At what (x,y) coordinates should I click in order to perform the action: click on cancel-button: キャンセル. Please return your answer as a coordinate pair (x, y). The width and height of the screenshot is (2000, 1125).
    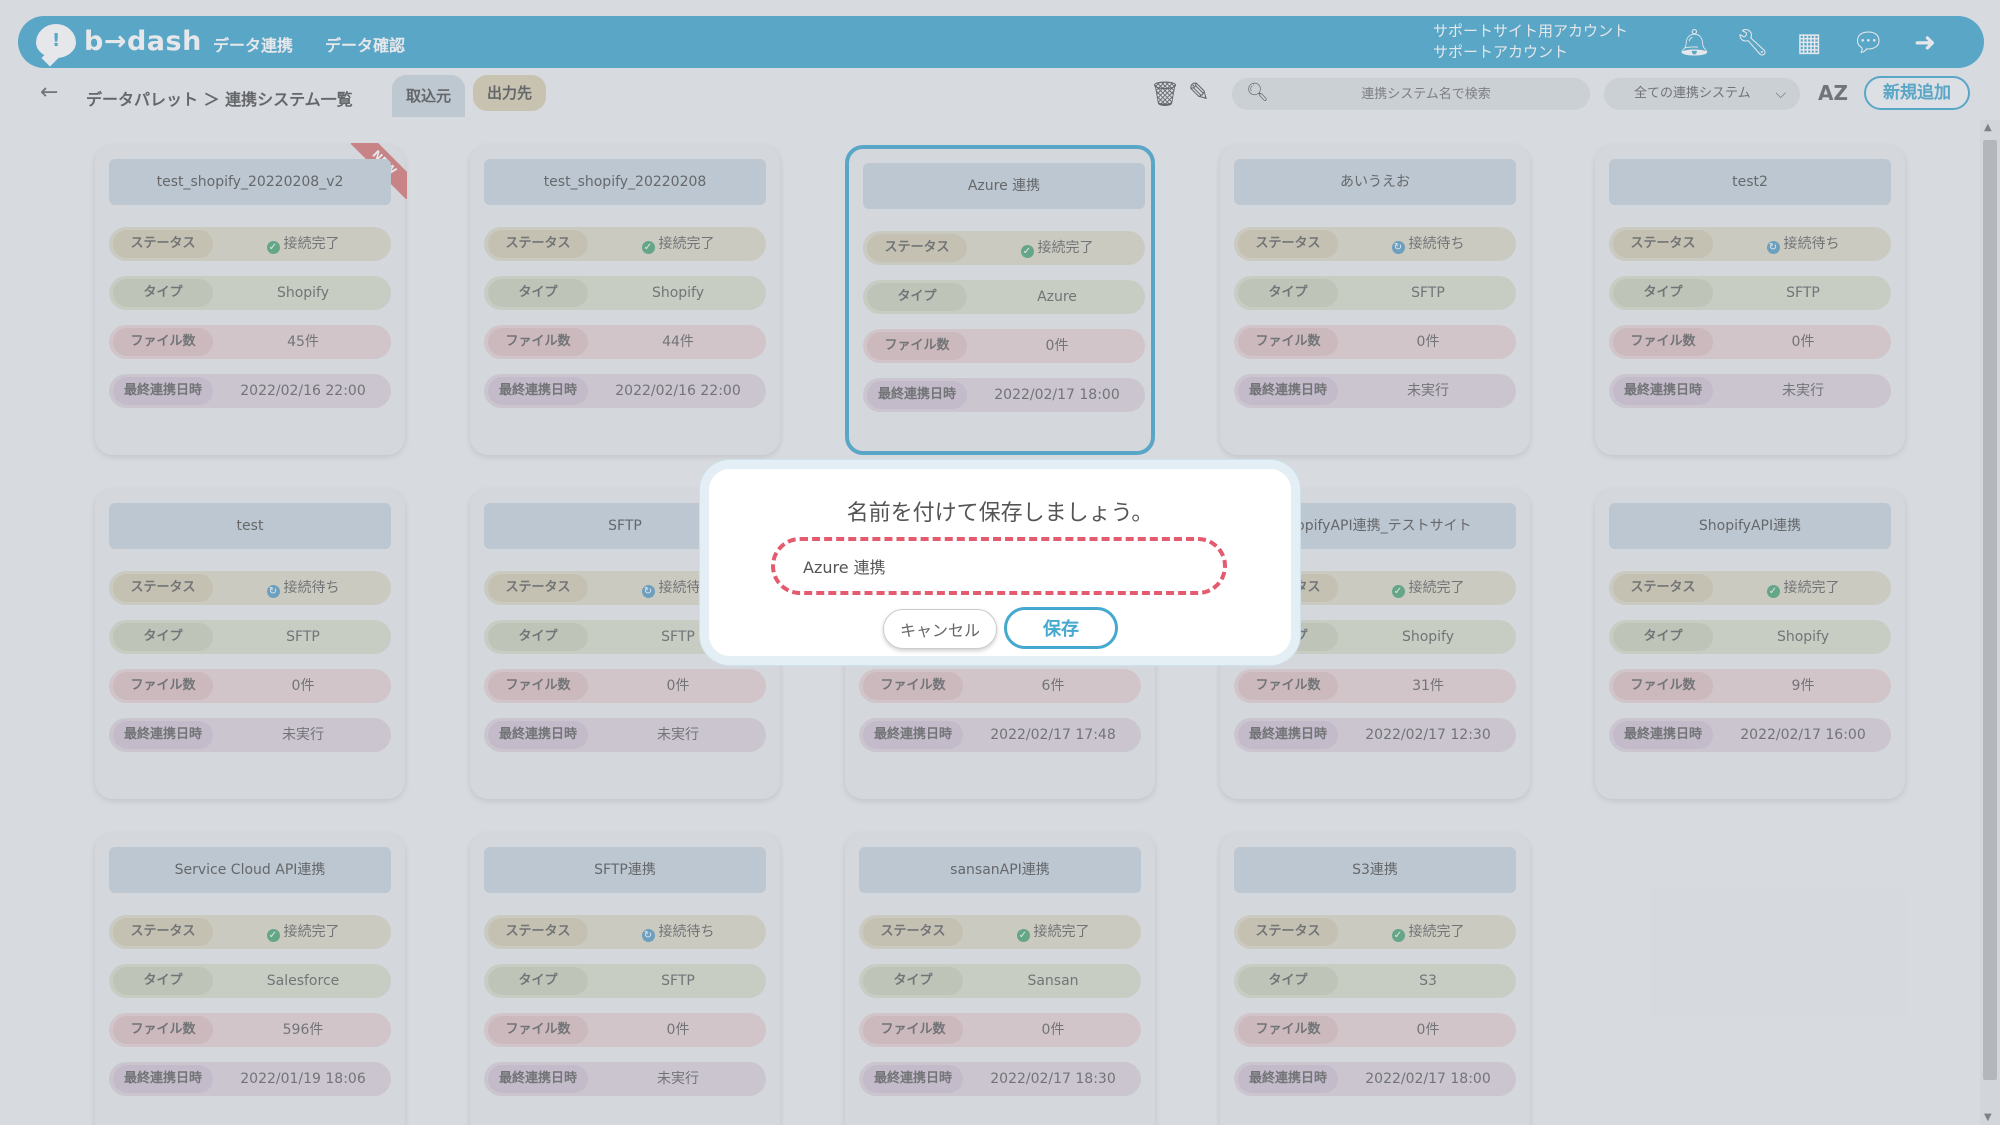
    Looking at the image, I should click on (940, 629).